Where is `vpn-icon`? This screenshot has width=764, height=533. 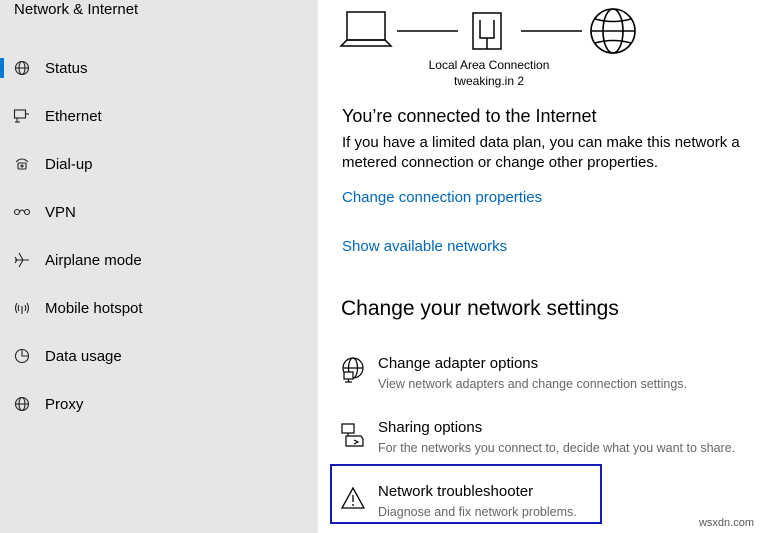
vpn-icon is located at coordinates (22, 212).